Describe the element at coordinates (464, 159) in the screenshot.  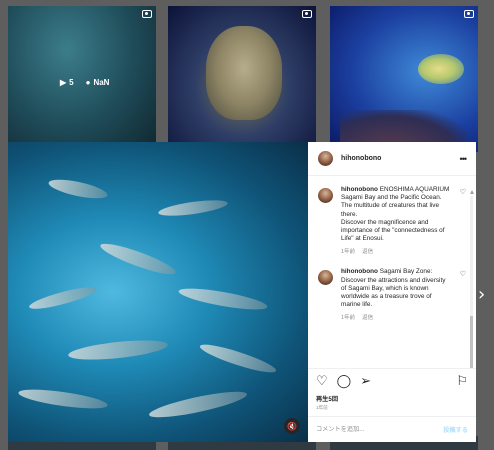
I see `more-icon: •••` at that location.